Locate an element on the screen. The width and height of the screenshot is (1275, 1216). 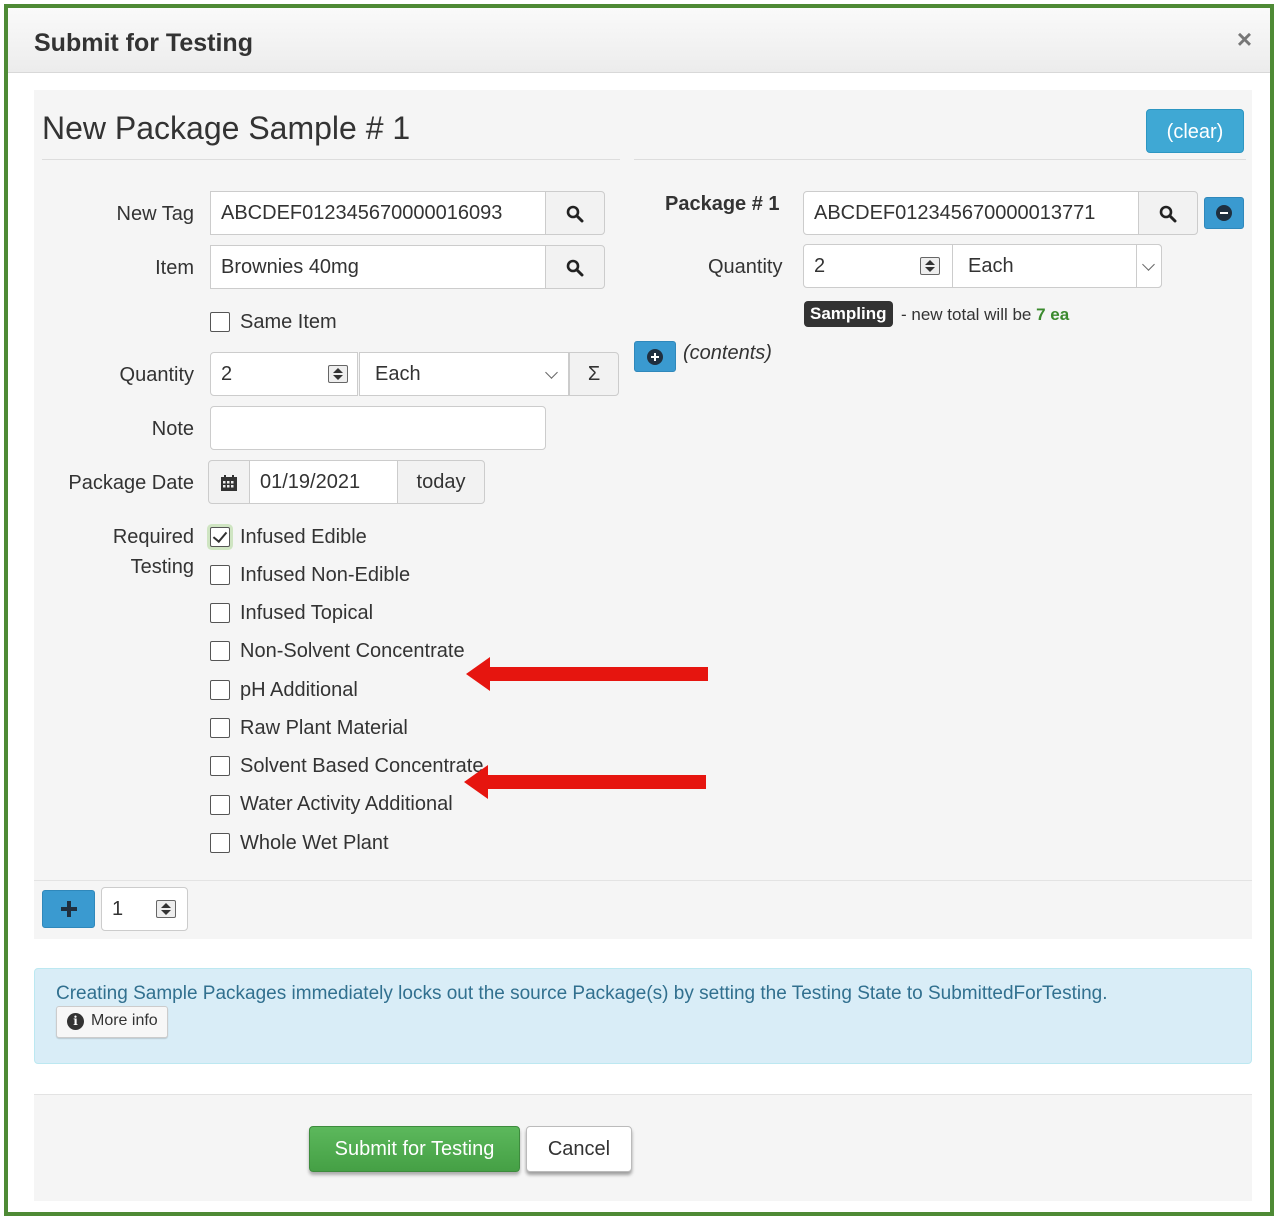
dialog-header: Submit for Testing × is located at coordinates (639, 40).